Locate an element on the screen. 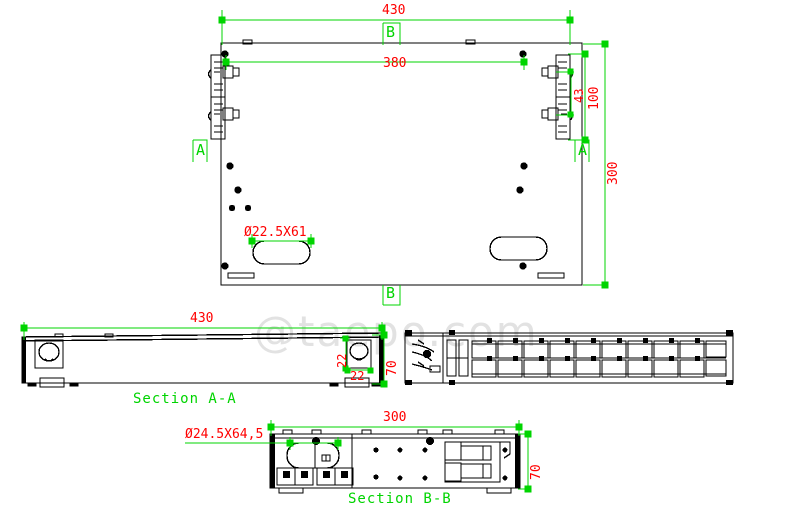  section-mark-b-top: B is located at coordinates (391, 32).